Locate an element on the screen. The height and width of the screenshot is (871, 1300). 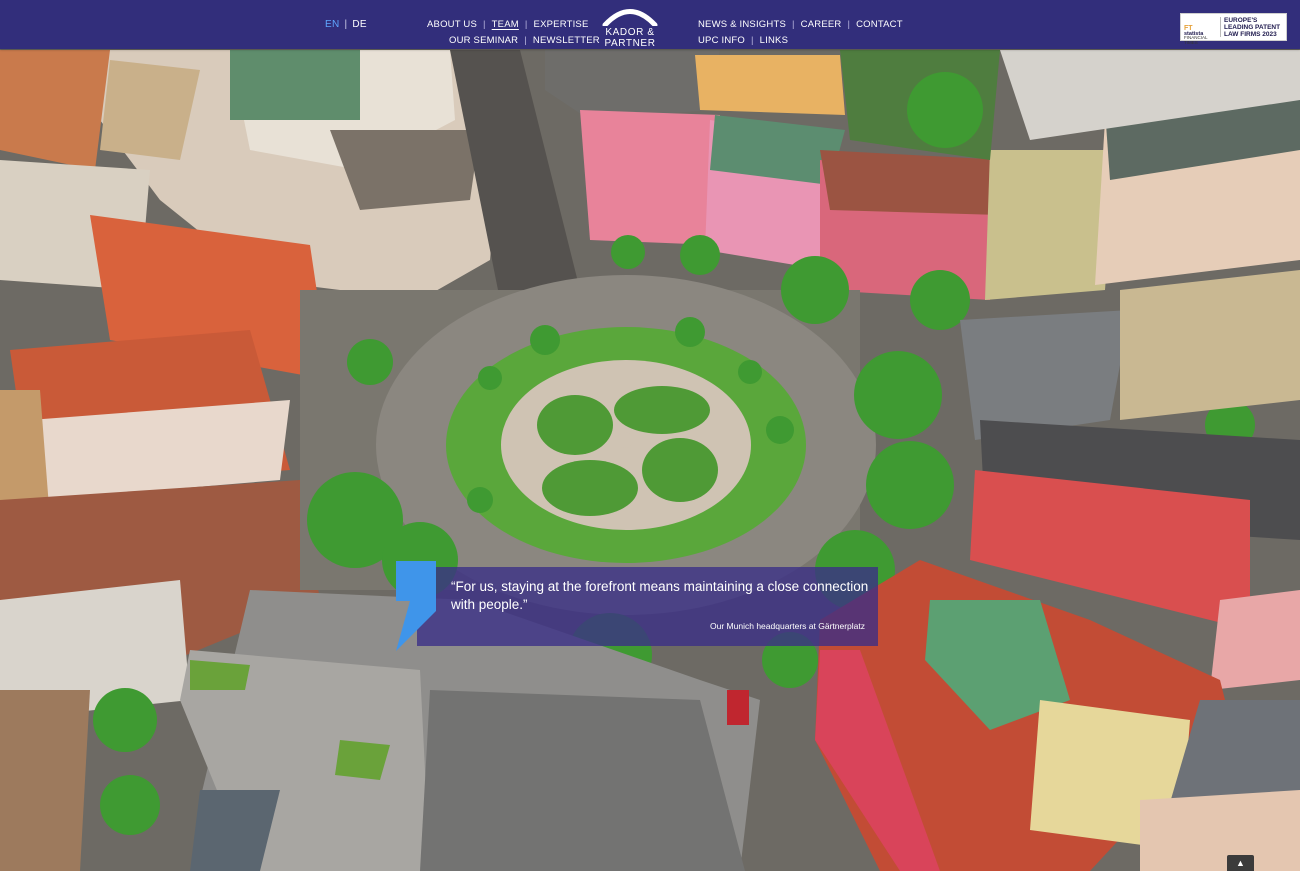
nav-career: CAREER is located at coordinates (821, 24).